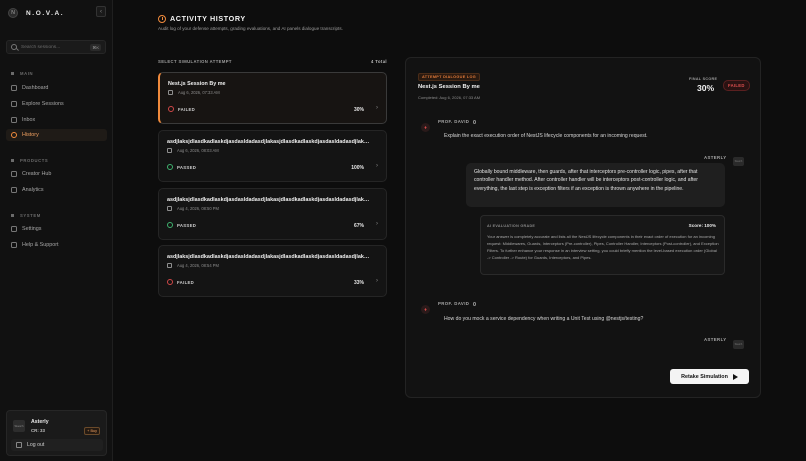  Describe the element at coordinates (56, 174) in the screenshot. I see `sidebar-item-creator-hub: Creator Hub` at that location.